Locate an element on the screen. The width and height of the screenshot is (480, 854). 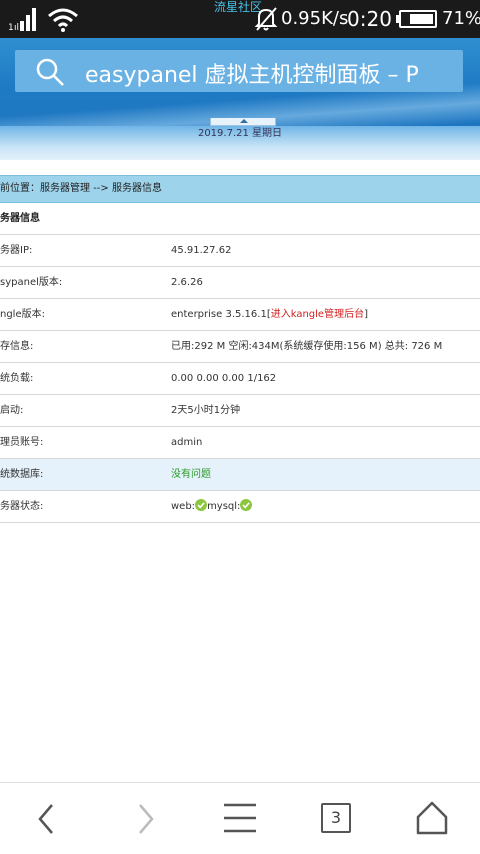
net-speed: 0.95K/s is located at coordinates (315, 18).